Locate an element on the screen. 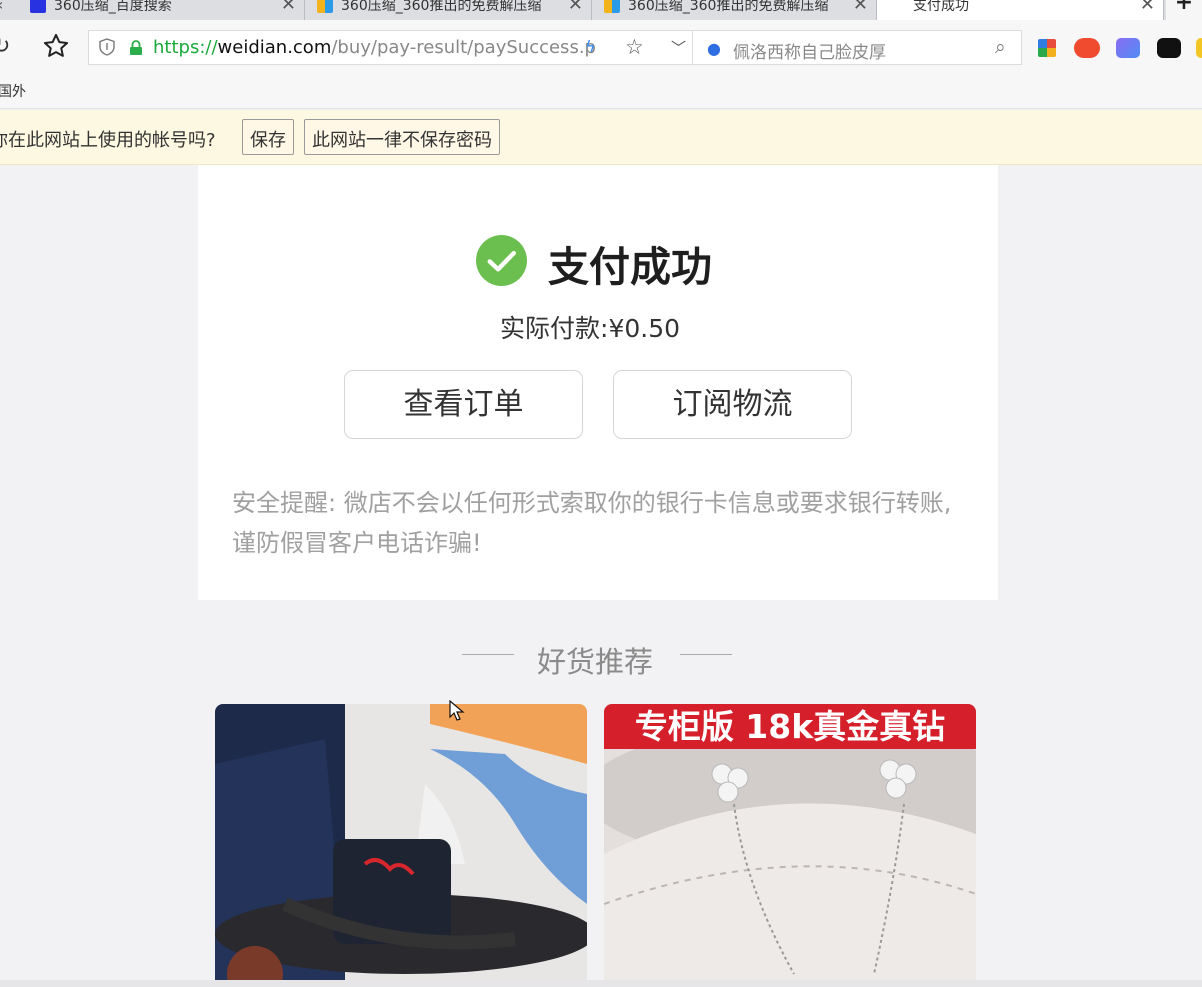 The width and height of the screenshot is (1202, 987). favorite-star-icon is located at coordinates (56, 49).